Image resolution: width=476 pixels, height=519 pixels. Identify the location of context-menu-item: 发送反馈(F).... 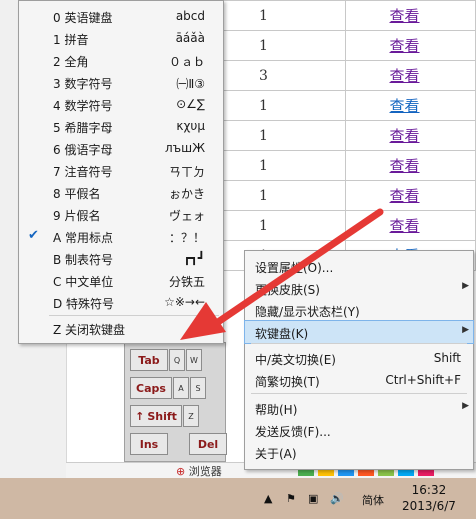
(359, 430).